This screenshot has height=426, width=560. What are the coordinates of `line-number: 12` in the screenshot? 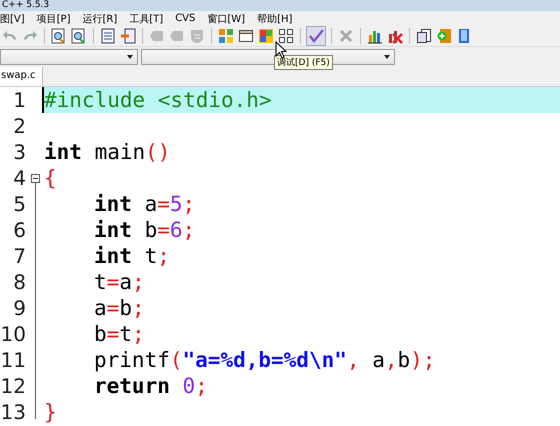 It's located at (13, 386).